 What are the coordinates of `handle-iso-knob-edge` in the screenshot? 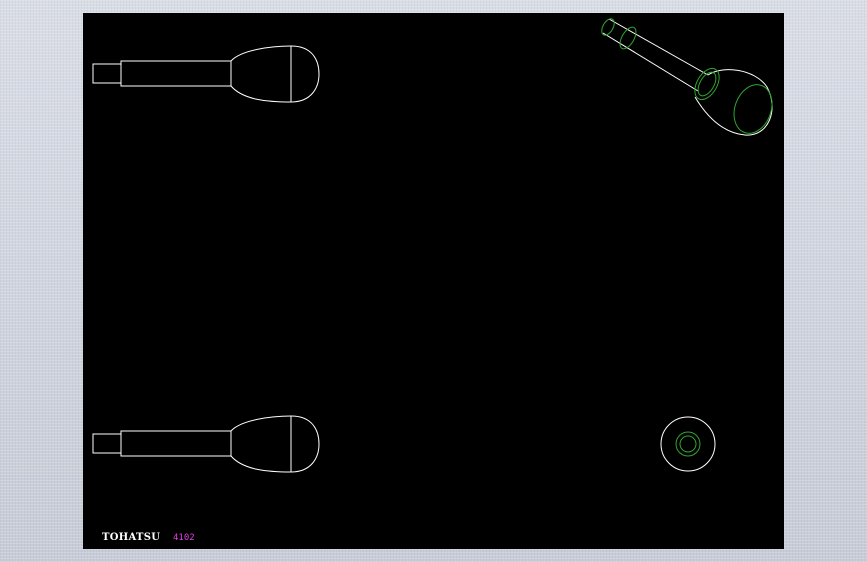 It's located at (753, 109).